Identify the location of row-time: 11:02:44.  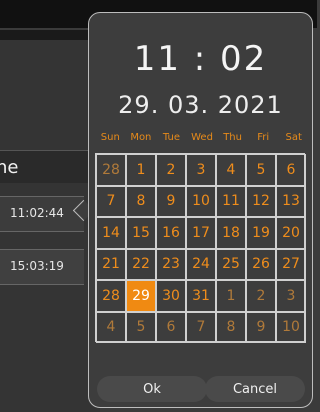
(37, 213).